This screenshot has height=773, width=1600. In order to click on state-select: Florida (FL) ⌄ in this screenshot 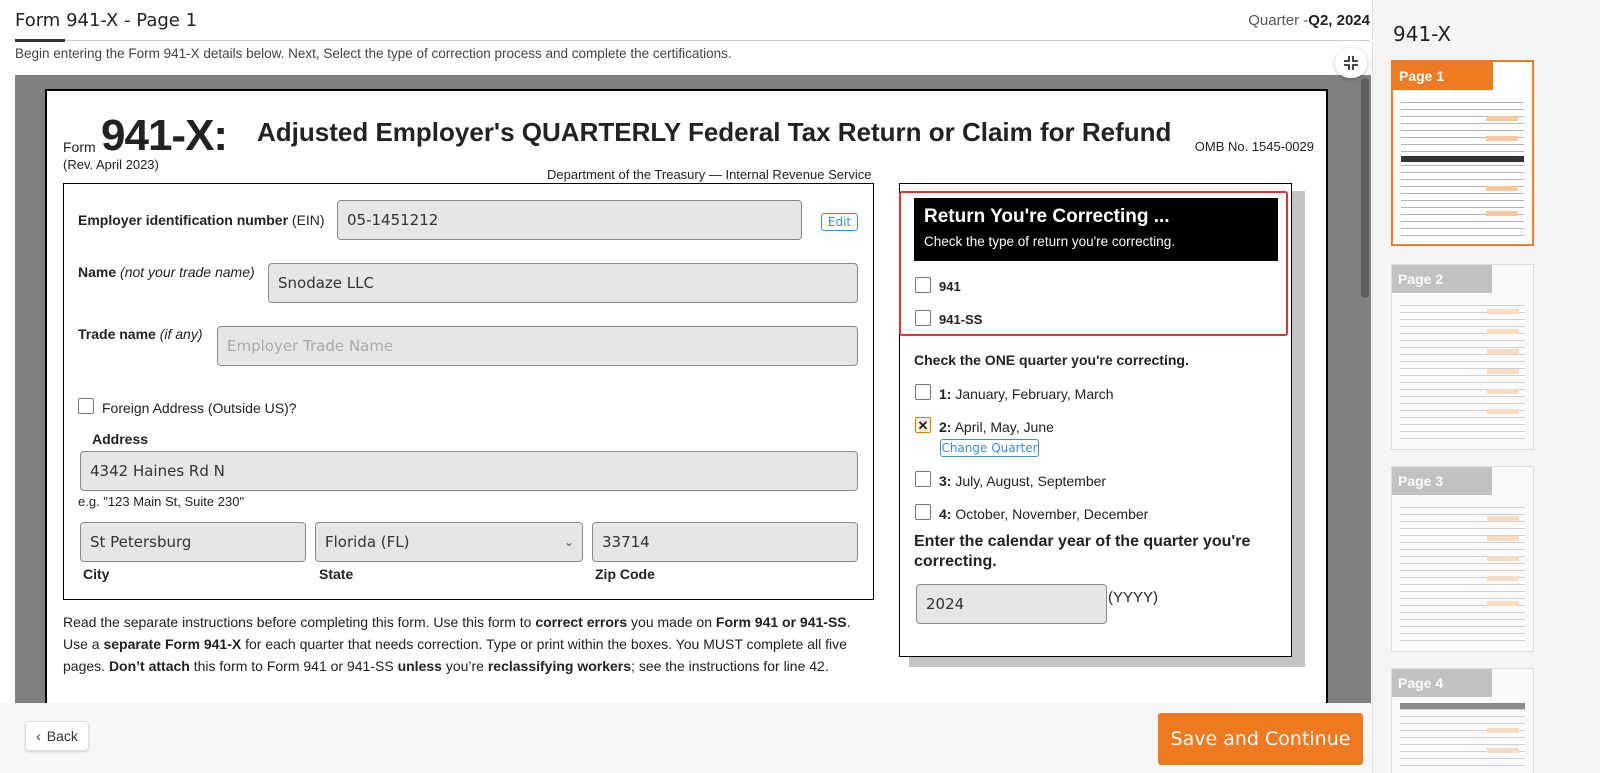, I will do `click(449, 542)`.